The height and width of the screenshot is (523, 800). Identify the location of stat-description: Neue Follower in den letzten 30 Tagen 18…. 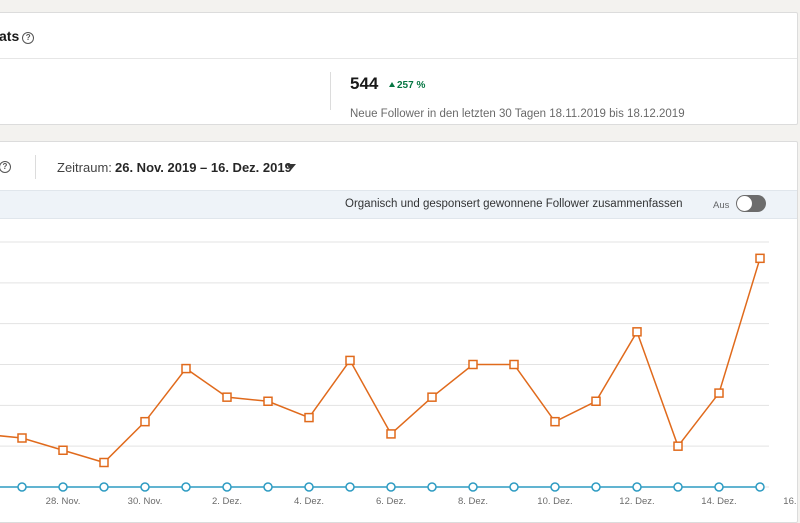
(517, 114).